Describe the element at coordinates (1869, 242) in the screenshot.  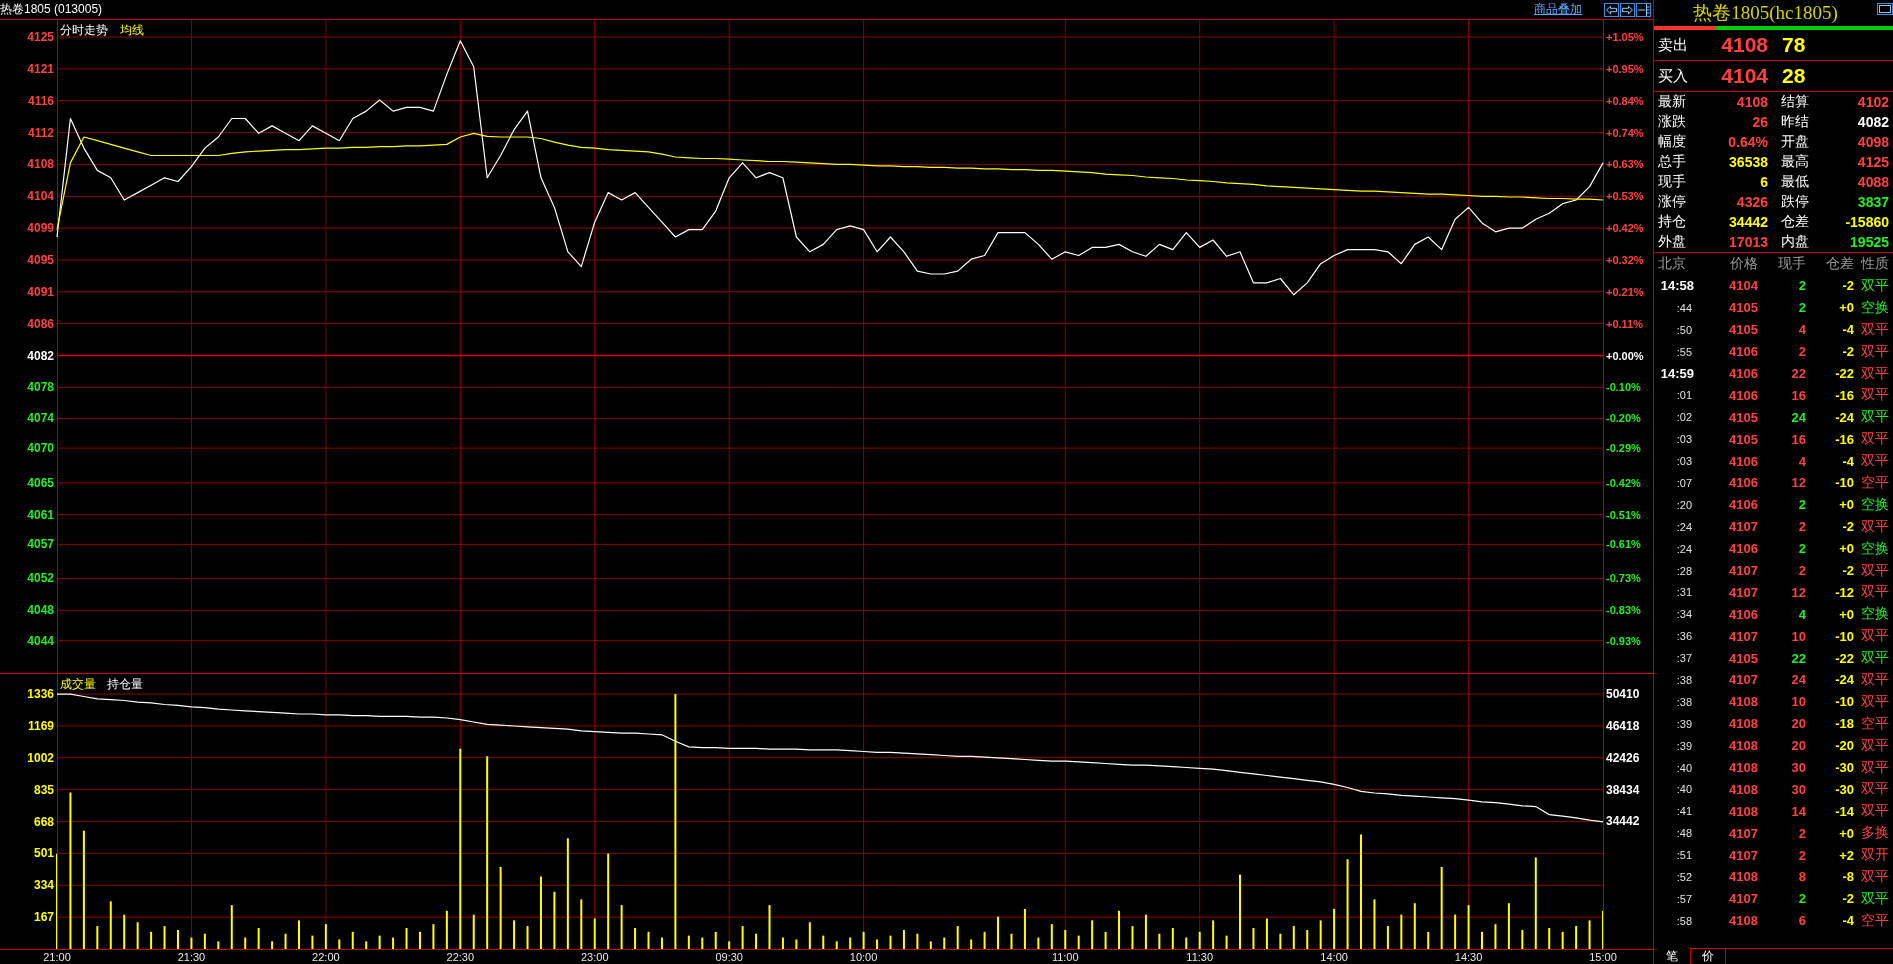
I see `stat-value: 19525` at that location.